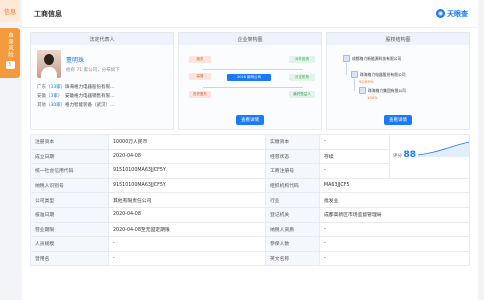  I want to click on row-value: 2020-04-08至无固定期限, so click(187, 229).